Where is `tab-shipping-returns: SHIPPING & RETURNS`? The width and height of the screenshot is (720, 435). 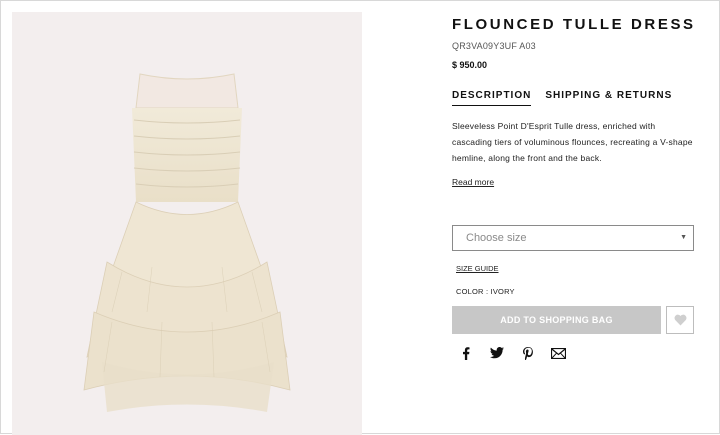 tab-shipping-returns: SHIPPING & RETURNS is located at coordinates (608, 98).